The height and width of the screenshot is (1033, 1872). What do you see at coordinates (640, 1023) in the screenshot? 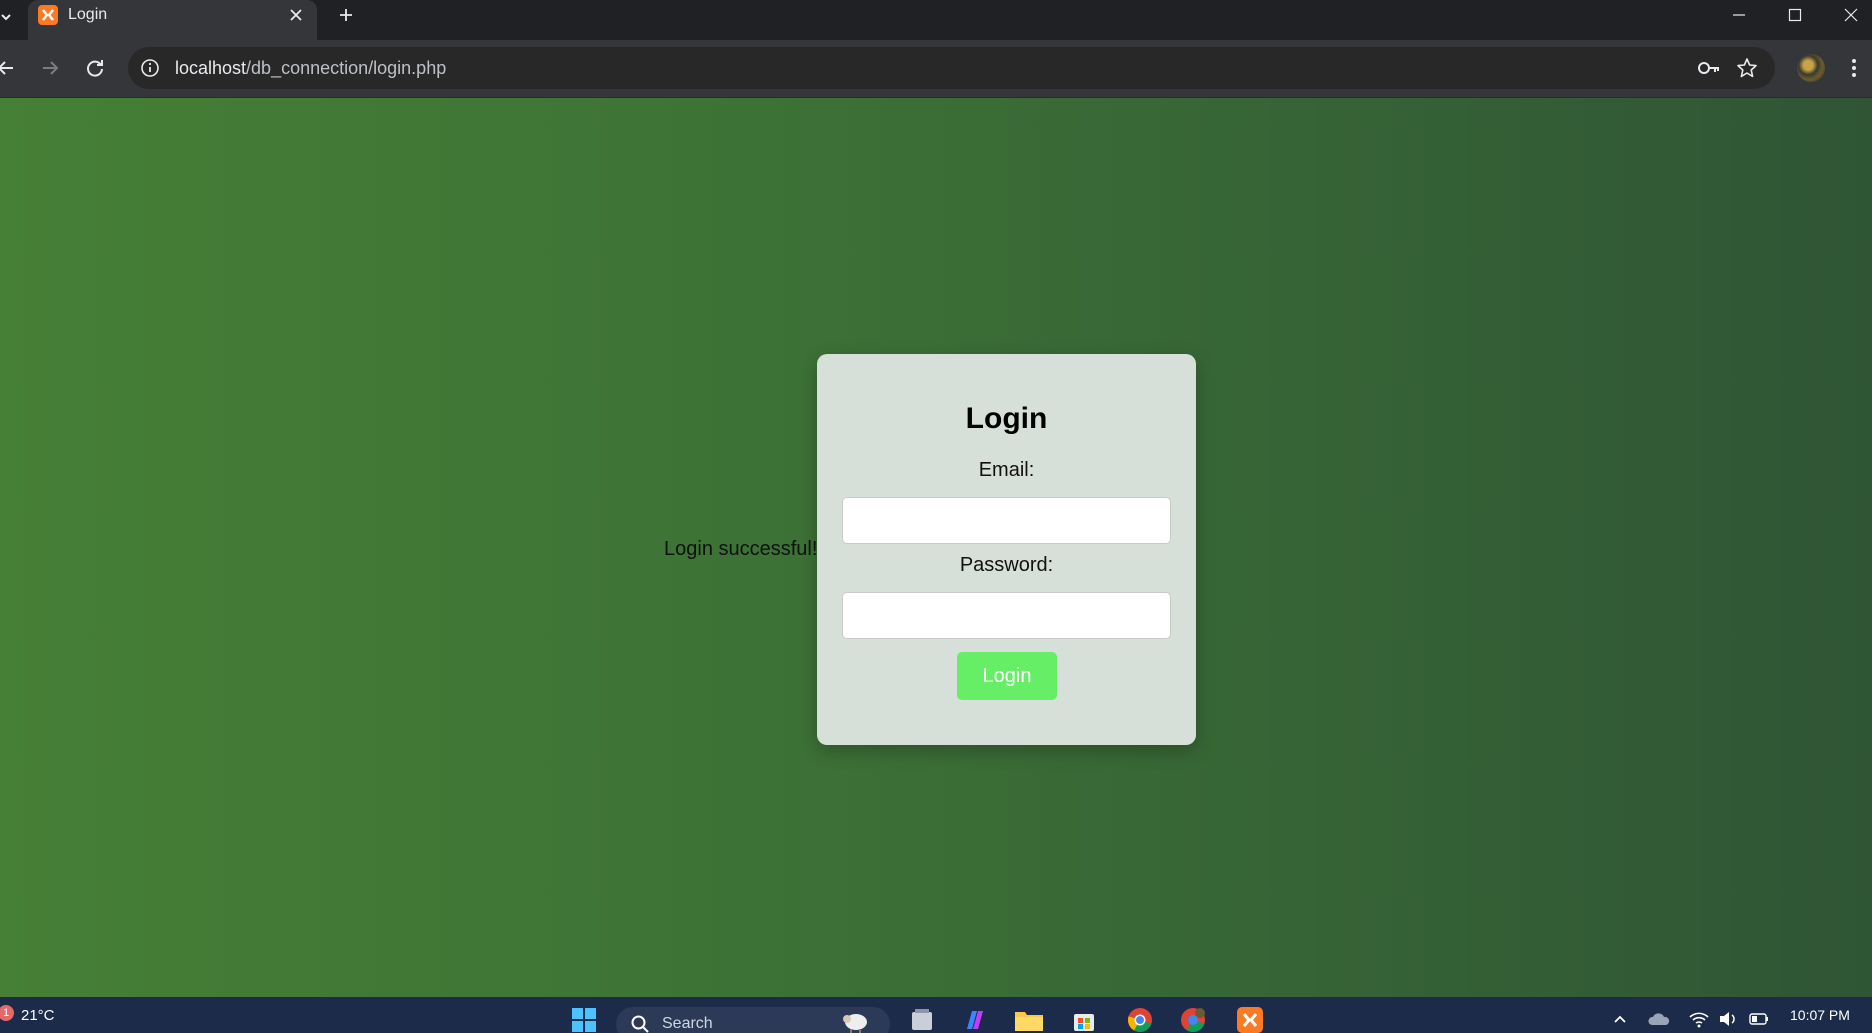
I see `search-icon` at bounding box center [640, 1023].